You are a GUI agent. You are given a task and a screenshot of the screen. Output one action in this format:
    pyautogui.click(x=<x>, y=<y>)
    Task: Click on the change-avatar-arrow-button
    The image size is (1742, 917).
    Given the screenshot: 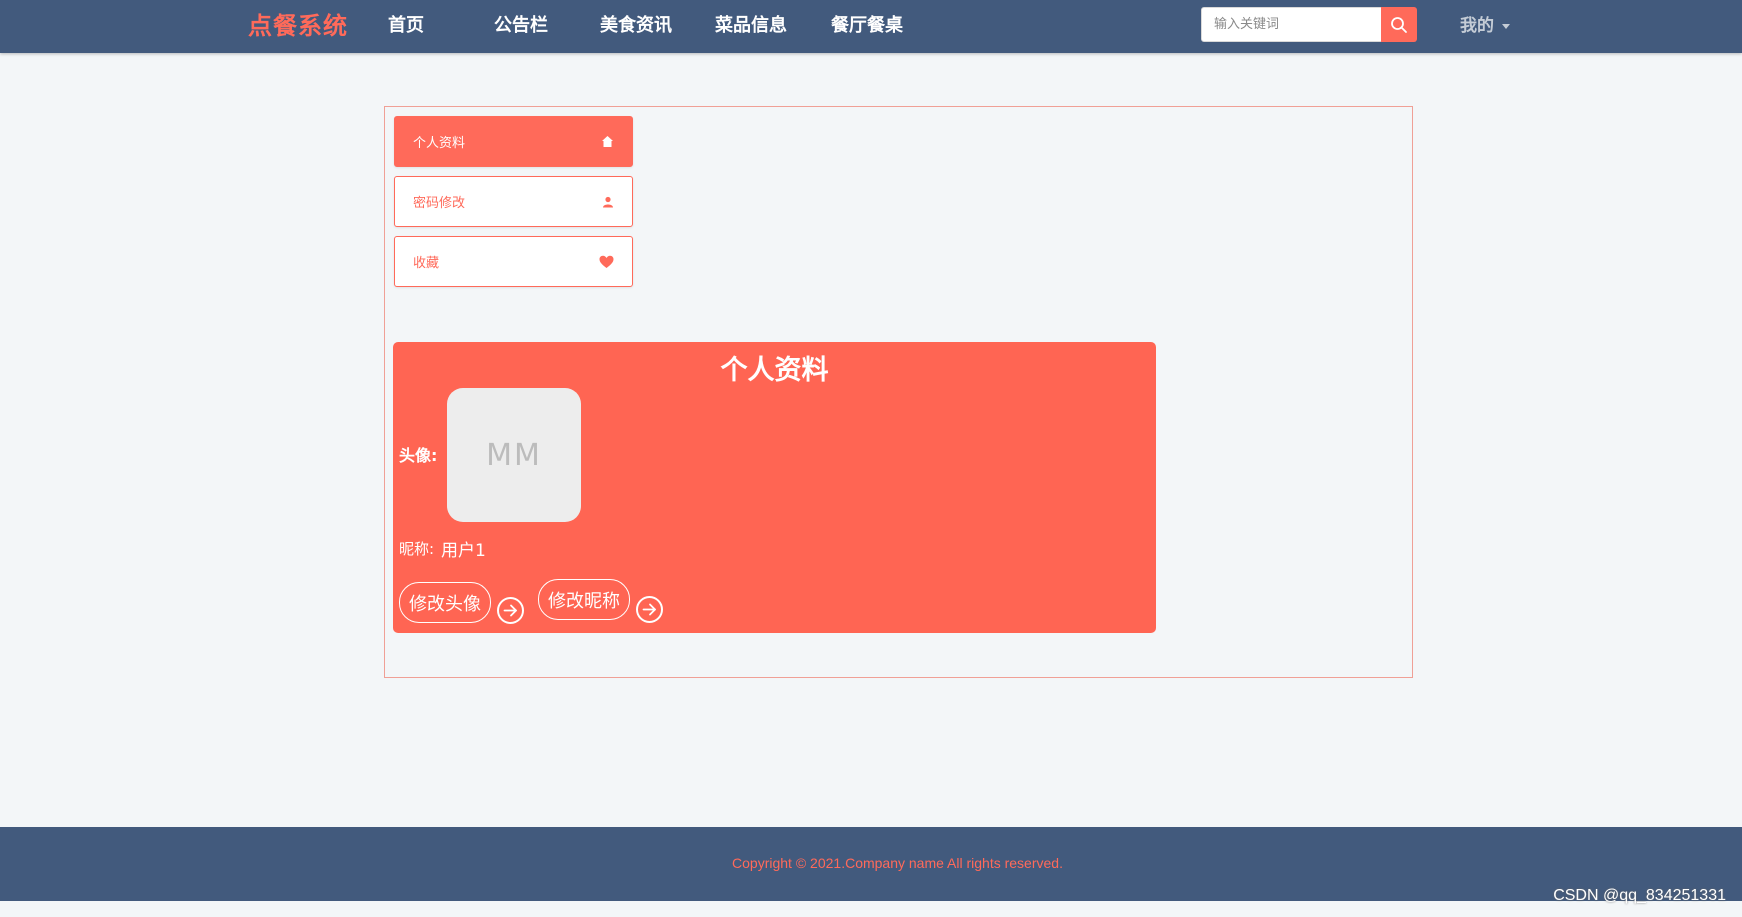 What is the action you would take?
    pyautogui.click(x=510, y=610)
    